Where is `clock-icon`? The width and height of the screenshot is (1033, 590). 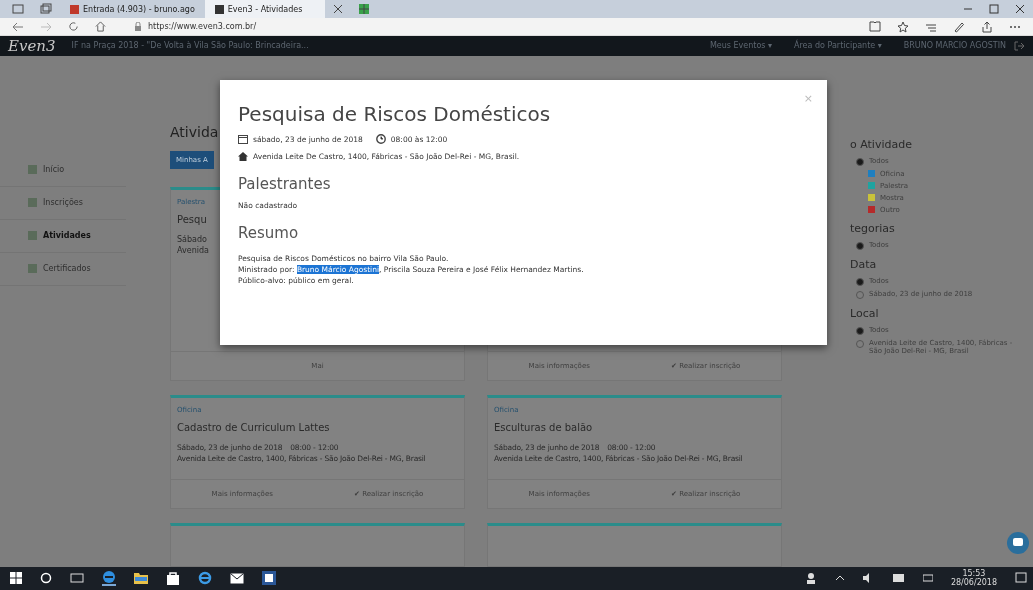 clock-icon is located at coordinates (380, 139).